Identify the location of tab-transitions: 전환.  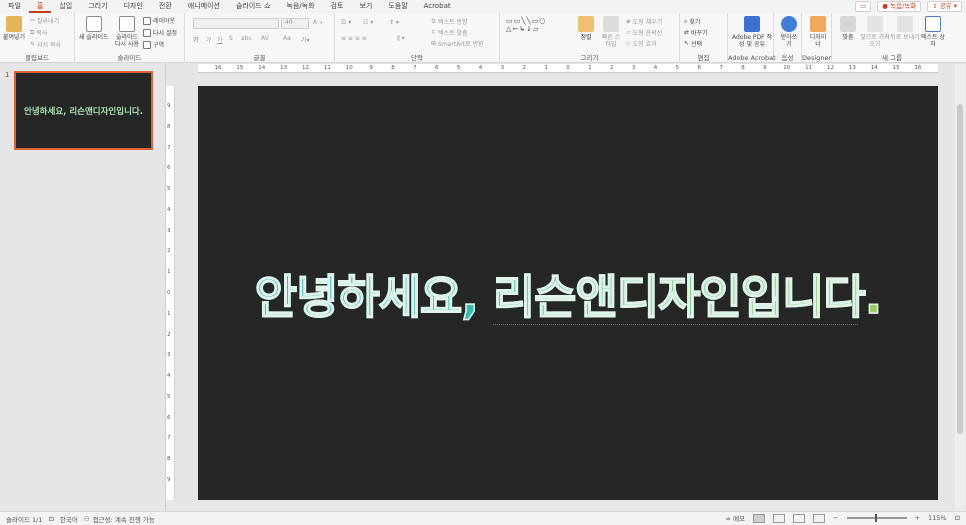
(165, 6).